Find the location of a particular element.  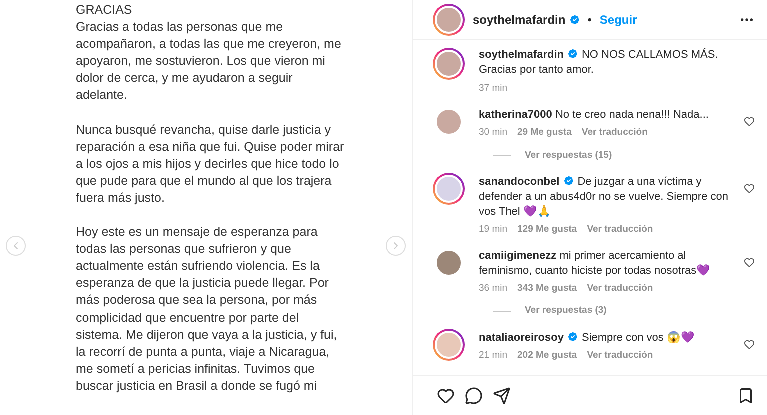

comment-text: sanandoconbel De juzgar a una víctima y defender a un abus4d0r no se vuelve. Siempre con vos Thel 💜🙏 is located at coordinates (604, 197).